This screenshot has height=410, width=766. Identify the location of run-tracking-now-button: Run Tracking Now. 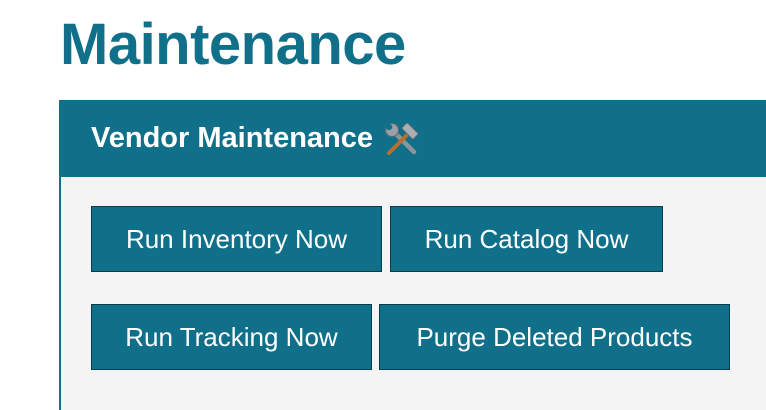
(231, 337).